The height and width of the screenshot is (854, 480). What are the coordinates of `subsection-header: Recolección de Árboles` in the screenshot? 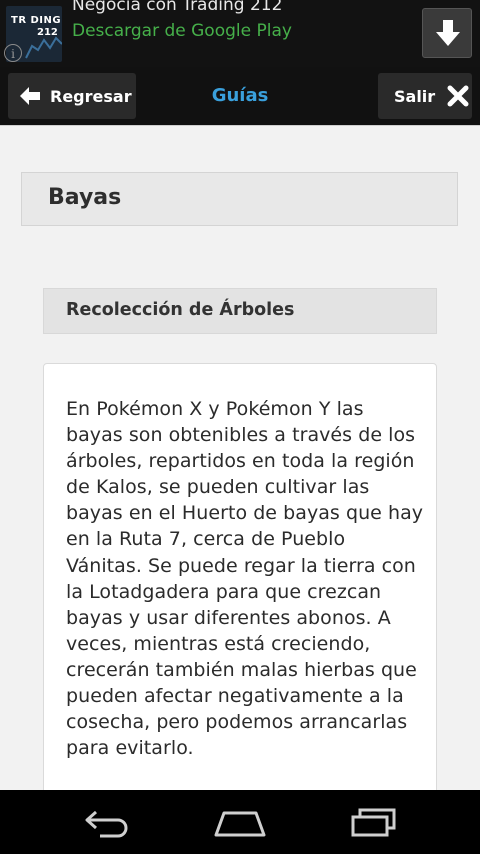 It's located at (240, 311).